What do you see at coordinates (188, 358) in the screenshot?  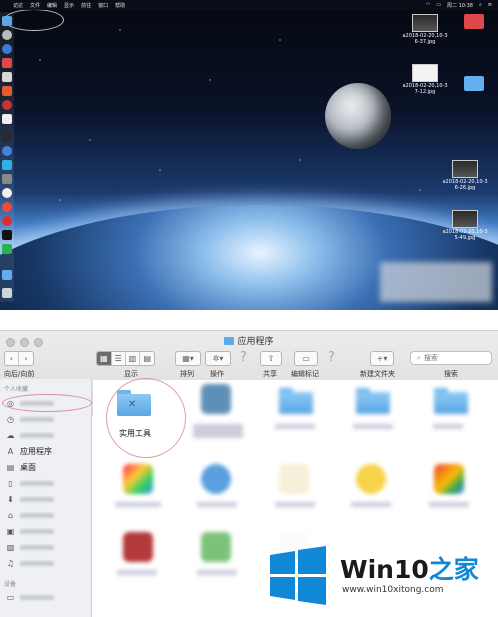 I see `arrange-button: ▦▾` at bounding box center [188, 358].